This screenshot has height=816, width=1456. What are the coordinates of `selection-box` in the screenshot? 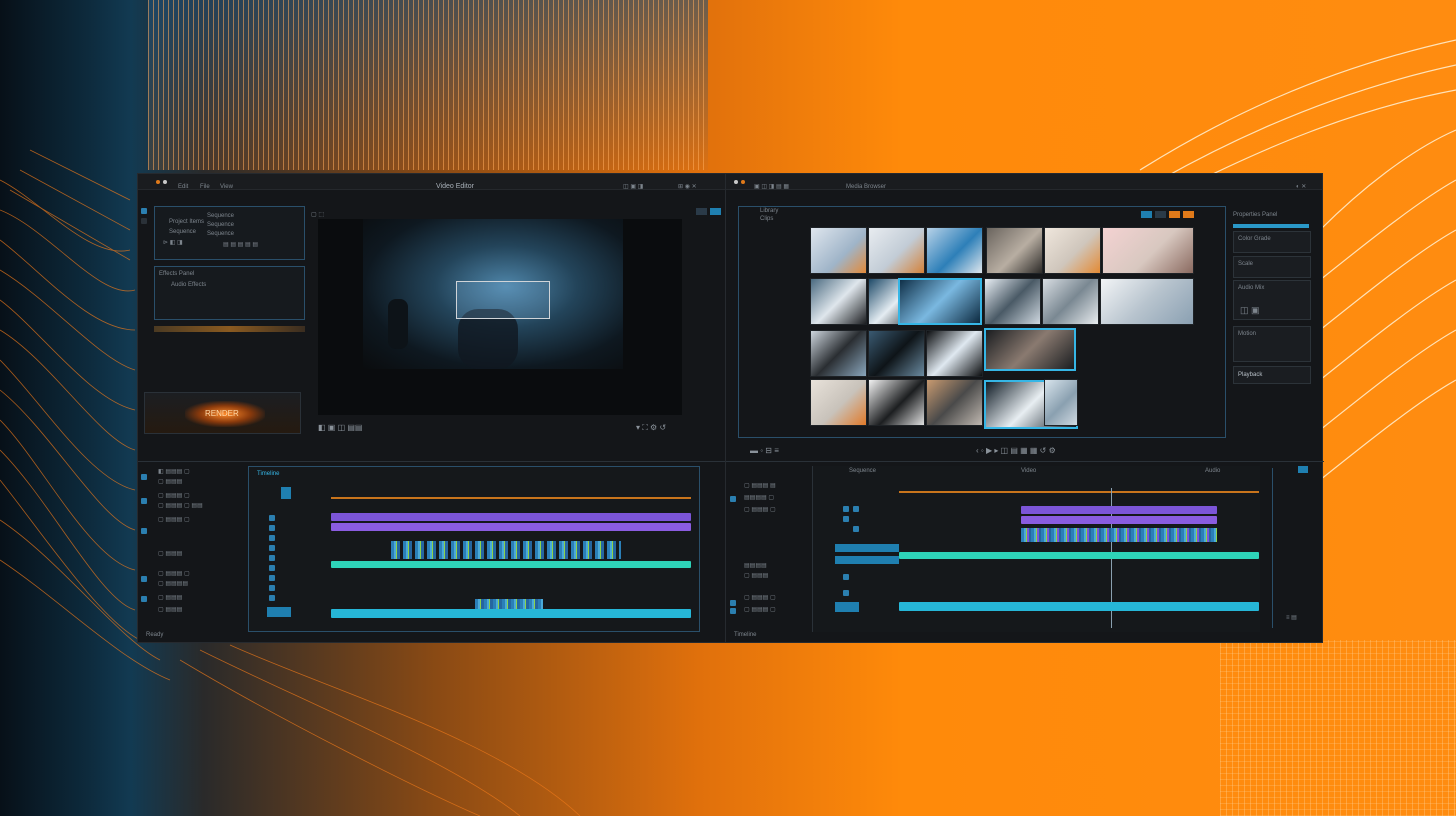 It's located at (503, 300).